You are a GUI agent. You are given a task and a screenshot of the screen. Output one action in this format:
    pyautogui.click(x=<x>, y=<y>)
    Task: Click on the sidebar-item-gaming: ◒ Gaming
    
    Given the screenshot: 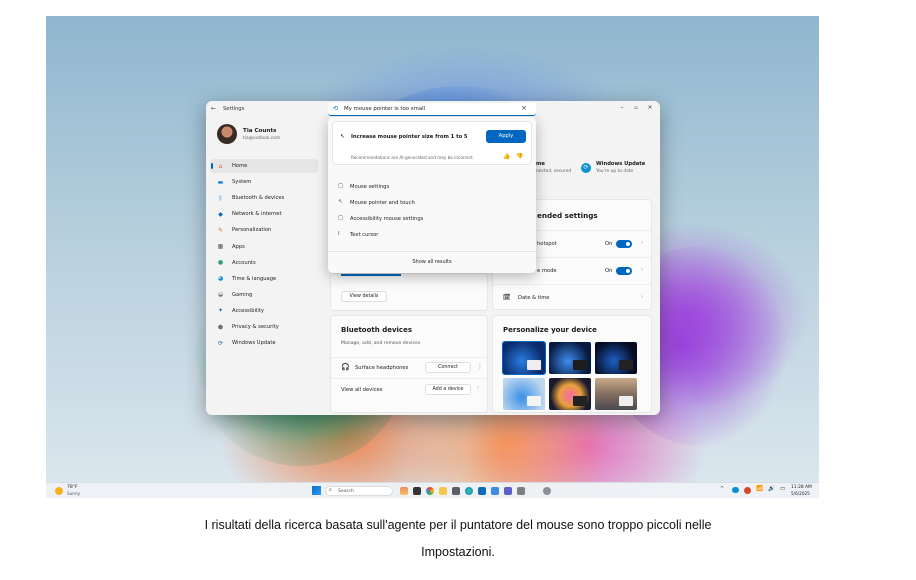 What is the action you would take?
    pyautogui.click(x=264, y=295)
    